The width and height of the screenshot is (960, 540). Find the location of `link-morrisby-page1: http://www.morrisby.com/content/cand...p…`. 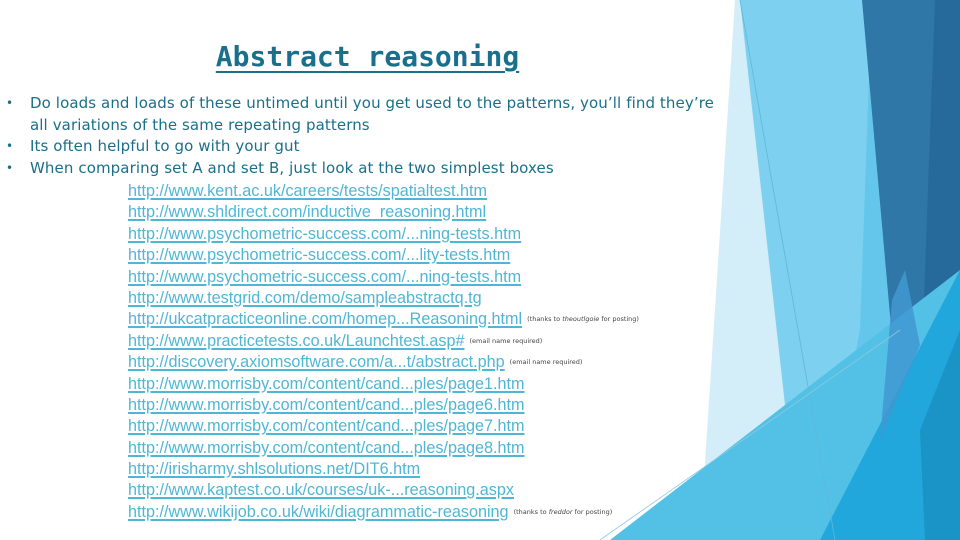

link-morrisby-page1: http://www.morrisby.com/content/cand...p… is located at coordinates (326, 384).